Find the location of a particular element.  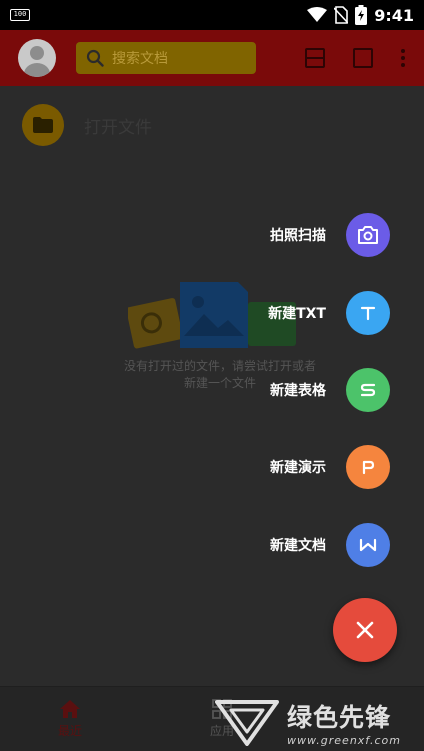

fab-label-new-slides: 新建演示 is located at coordinates (298, 468).